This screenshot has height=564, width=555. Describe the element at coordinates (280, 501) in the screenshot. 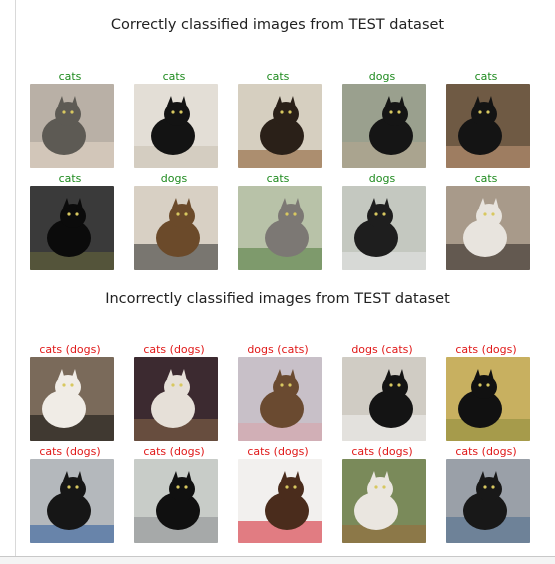

I see `small-dog-on-red-mat-photo` at that location.